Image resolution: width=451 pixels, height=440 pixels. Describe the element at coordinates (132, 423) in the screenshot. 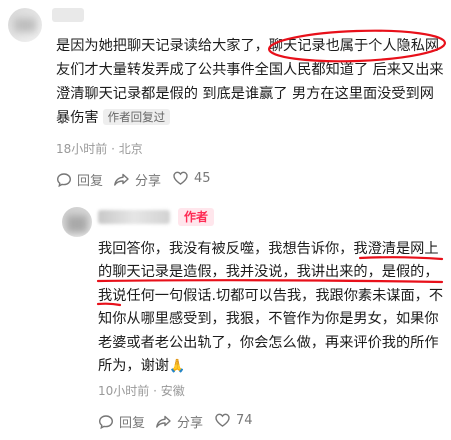

I see `reply-reply-label: 回复` at that location.